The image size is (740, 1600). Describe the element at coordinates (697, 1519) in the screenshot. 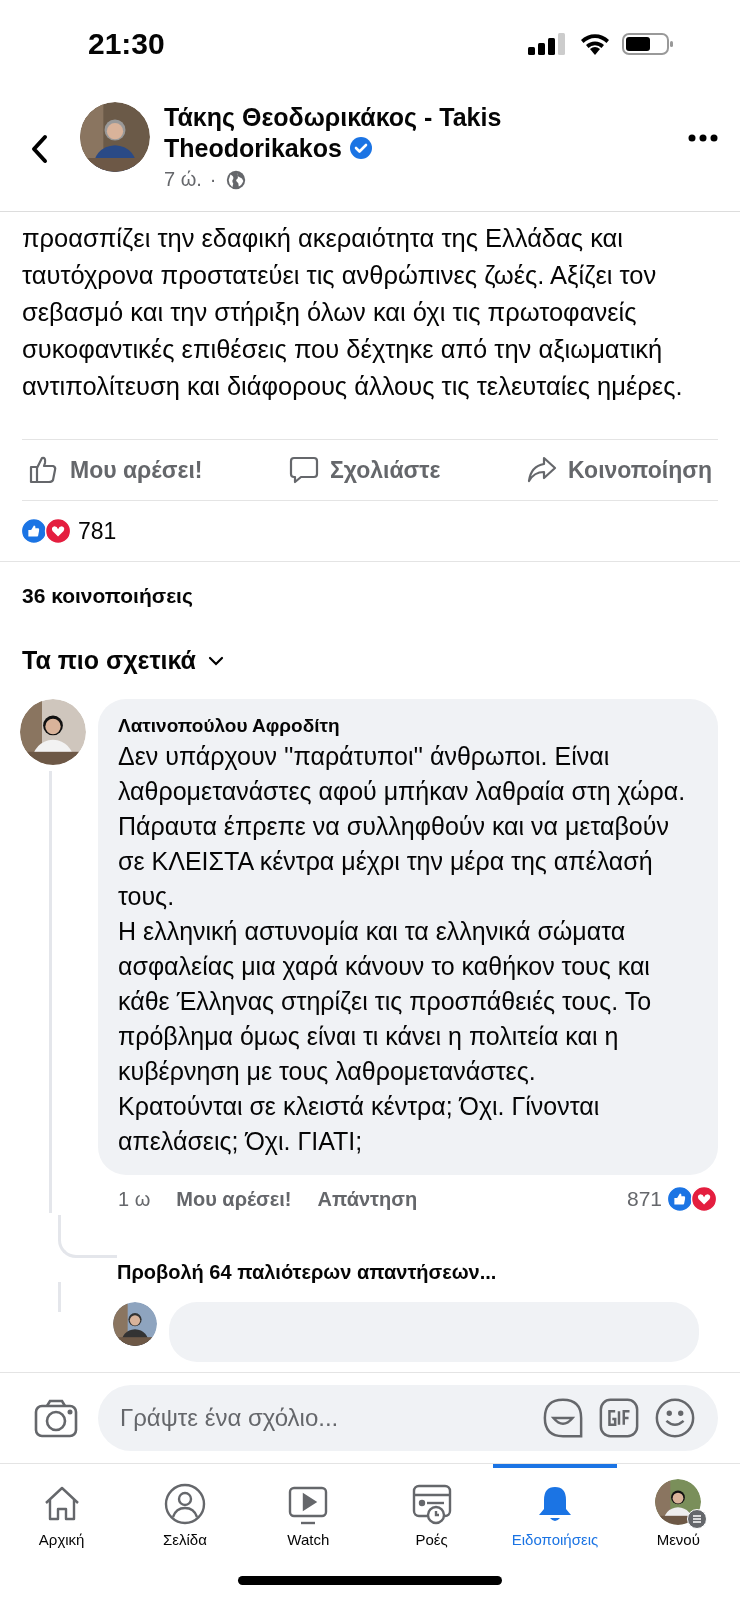

I see `menu-icon` at that location.